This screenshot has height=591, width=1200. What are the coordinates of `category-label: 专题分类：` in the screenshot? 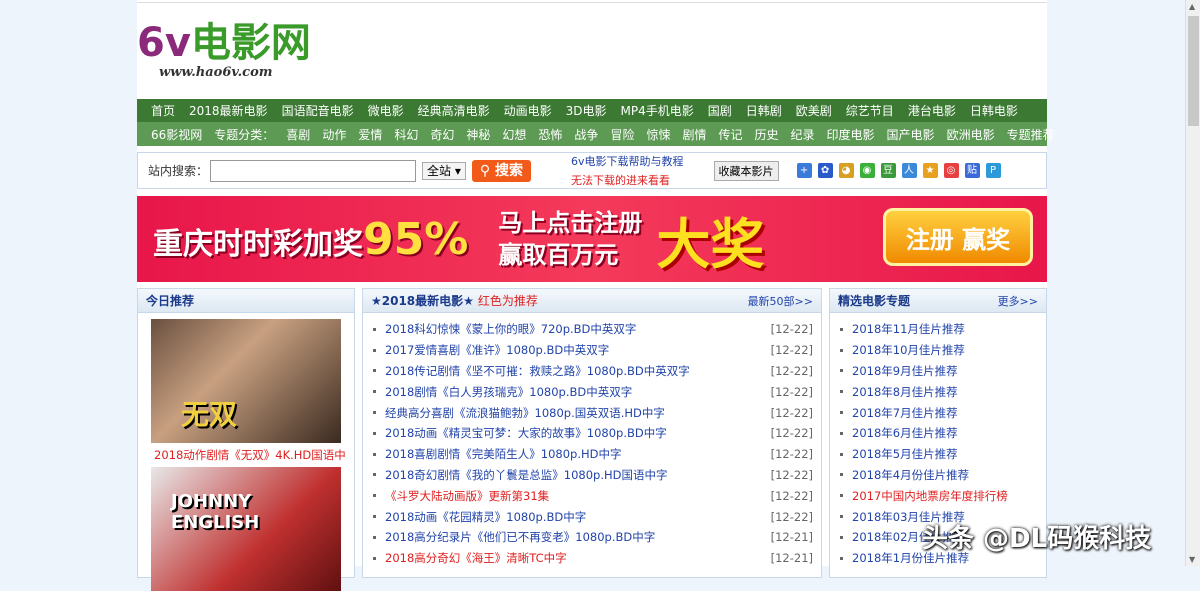 It's located at (244, 134).